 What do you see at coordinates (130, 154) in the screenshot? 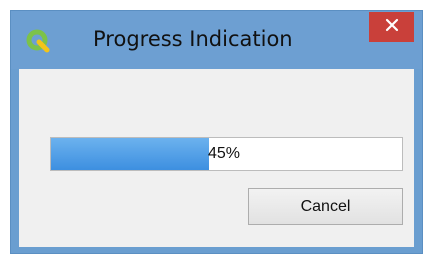
I see `progress-fill` at bounding box center [130, 154].